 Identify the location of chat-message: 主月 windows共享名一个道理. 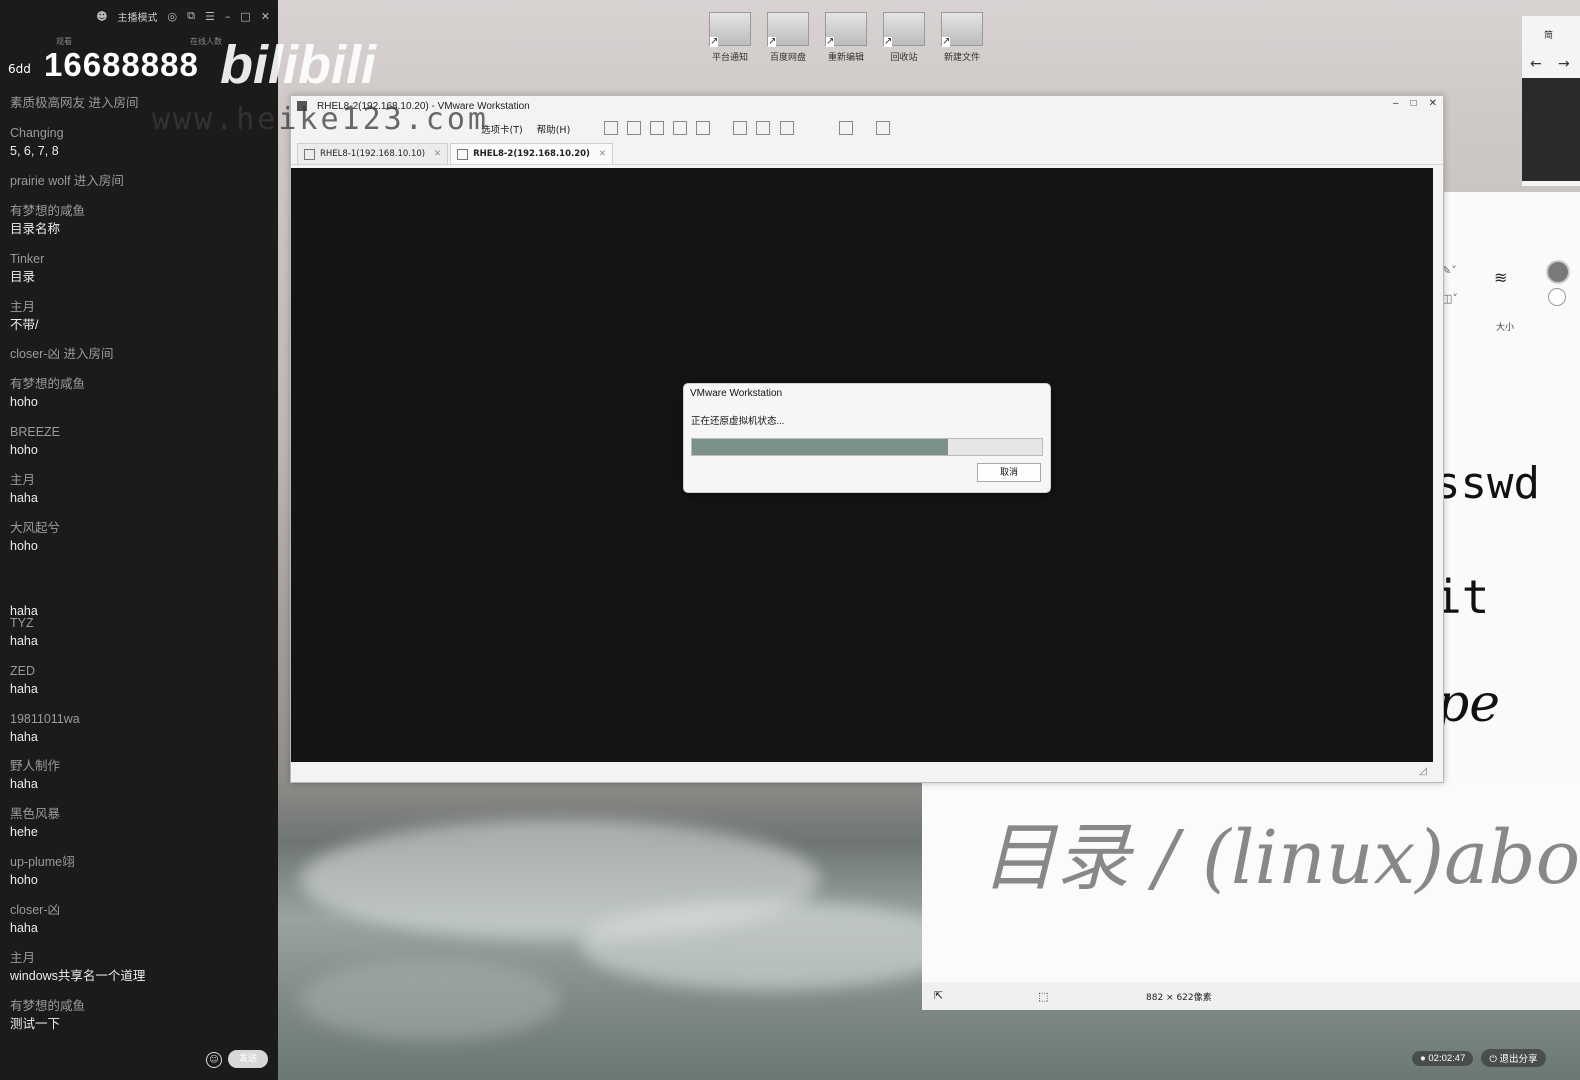
(77, 967).